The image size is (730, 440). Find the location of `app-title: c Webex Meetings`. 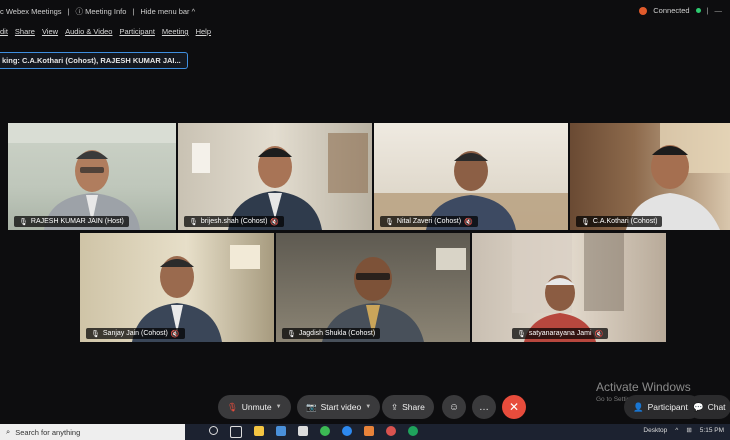

app-title: c Webex Meetings is located at coordinates (31, 11).